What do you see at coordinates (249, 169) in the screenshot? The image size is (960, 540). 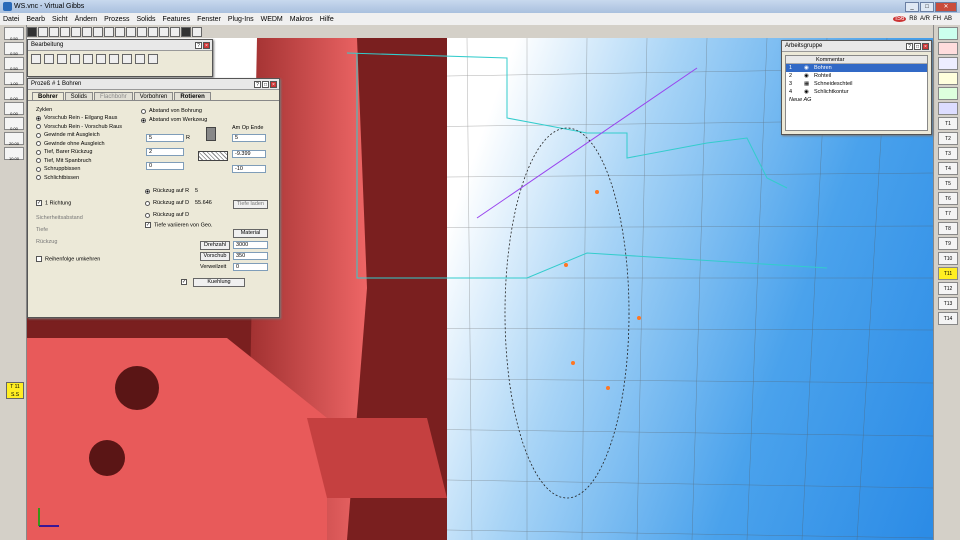 I see `field-bottom: -10` at bounding box center [249, 169].